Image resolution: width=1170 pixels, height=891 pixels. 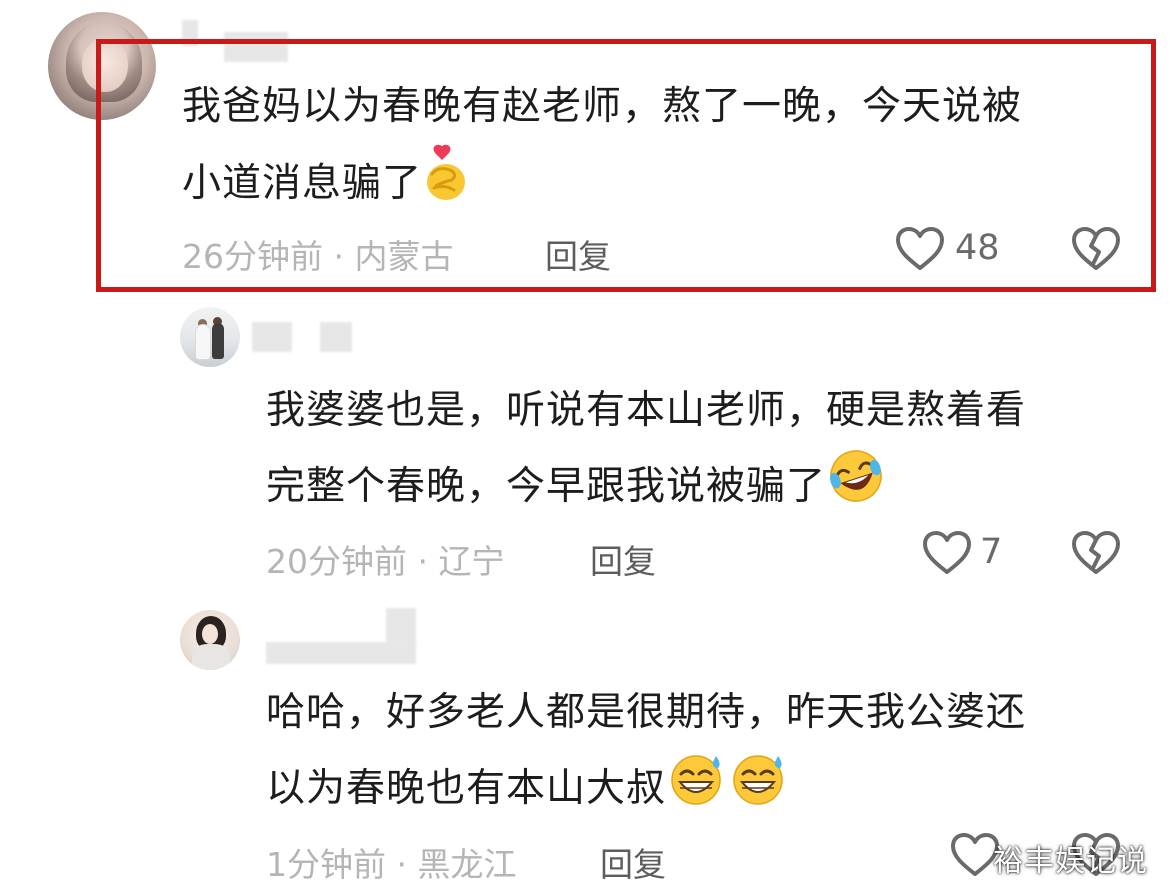 What do you see at coordinates (602, 185) in the screenshot?
I see `comment-line: 小道消息骗了` at bounding box center [602, 185].